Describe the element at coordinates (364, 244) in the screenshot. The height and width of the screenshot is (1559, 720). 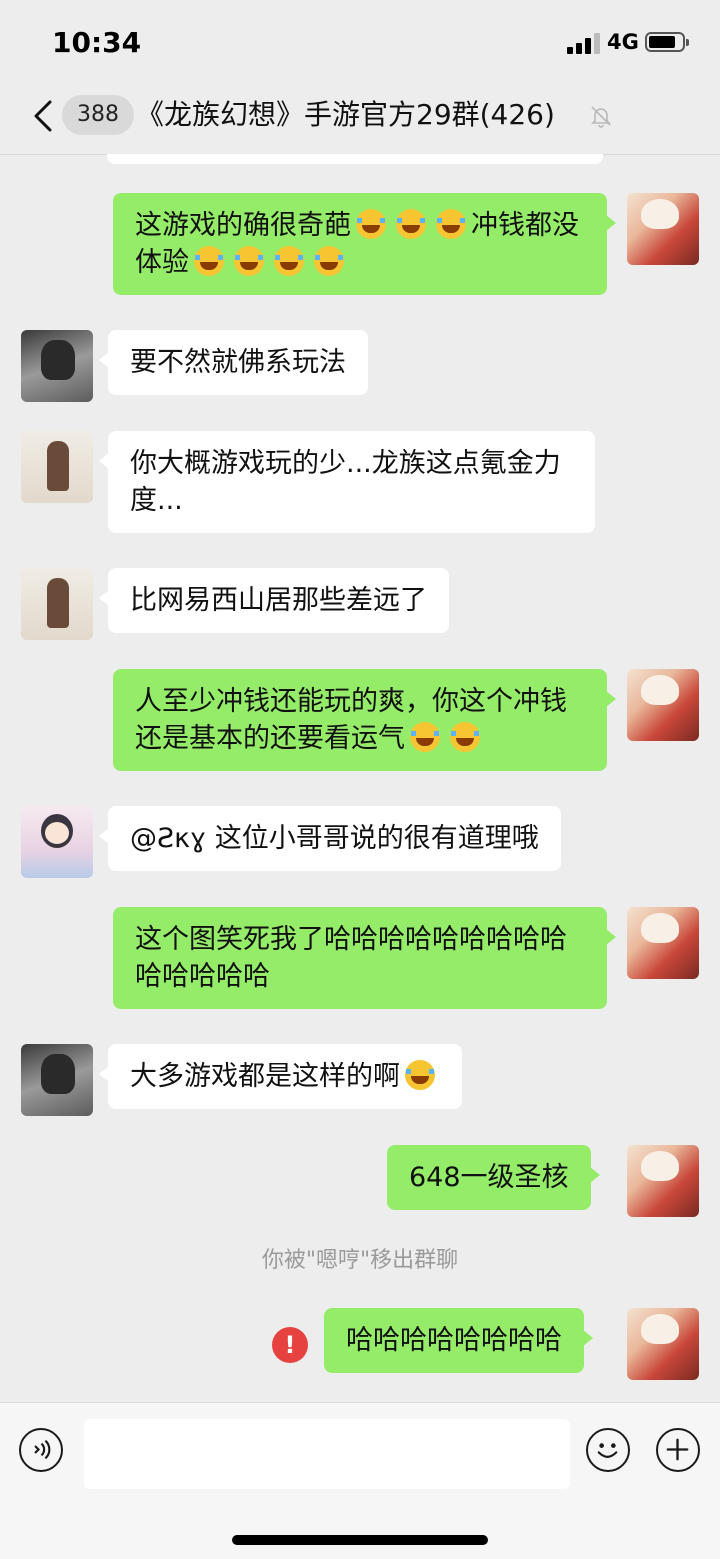
I see `message-bubble-outgoing: 这游戏的确很奇葩 冲钱都没体验` at that location.